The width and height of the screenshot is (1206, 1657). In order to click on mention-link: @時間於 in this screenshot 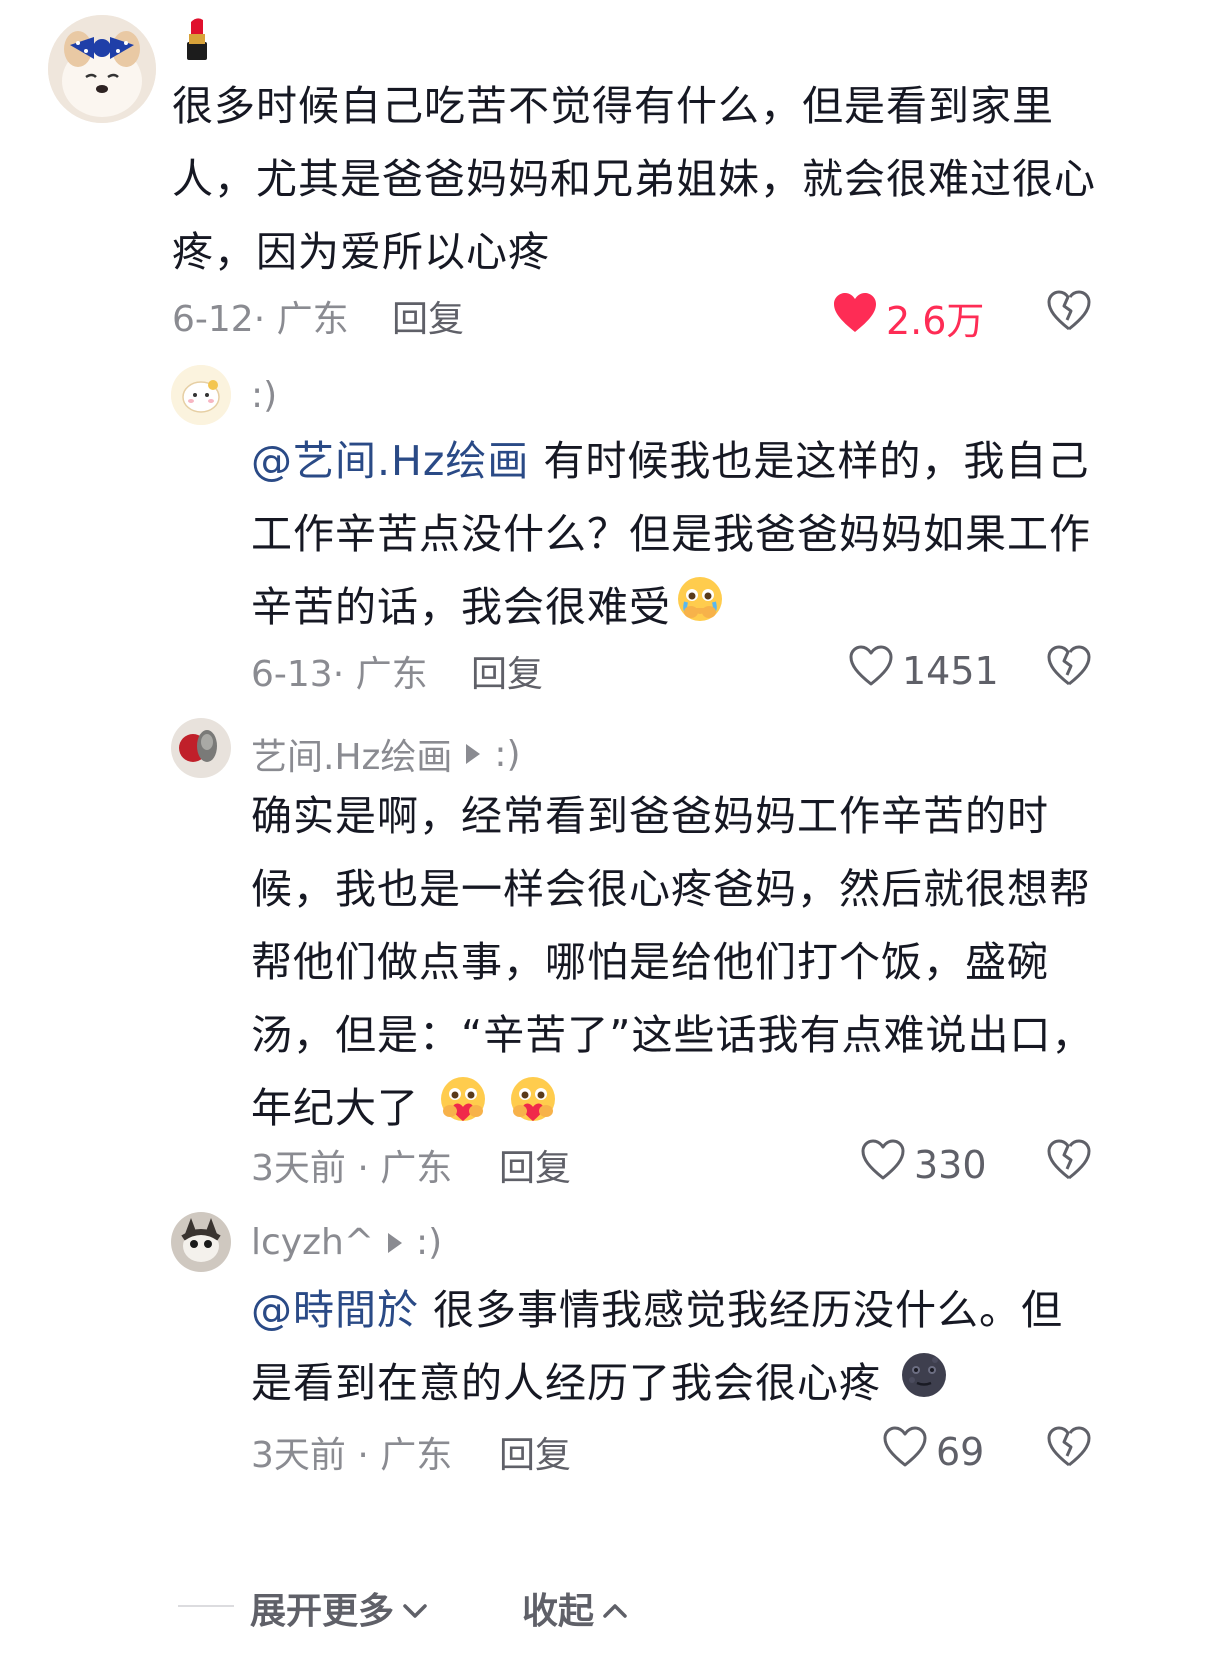, I will do `click(335, 1310)`.